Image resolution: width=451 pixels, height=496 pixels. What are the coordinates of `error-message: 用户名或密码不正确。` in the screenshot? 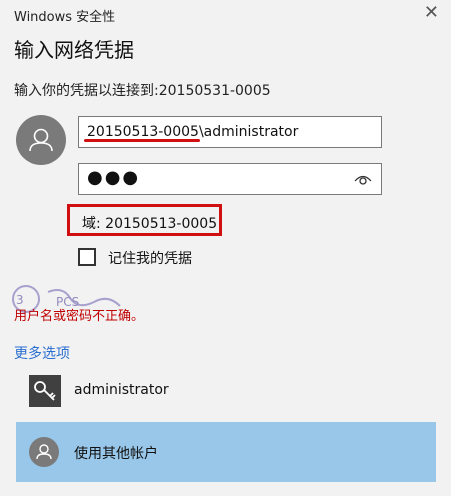 It's located at (79, 316).